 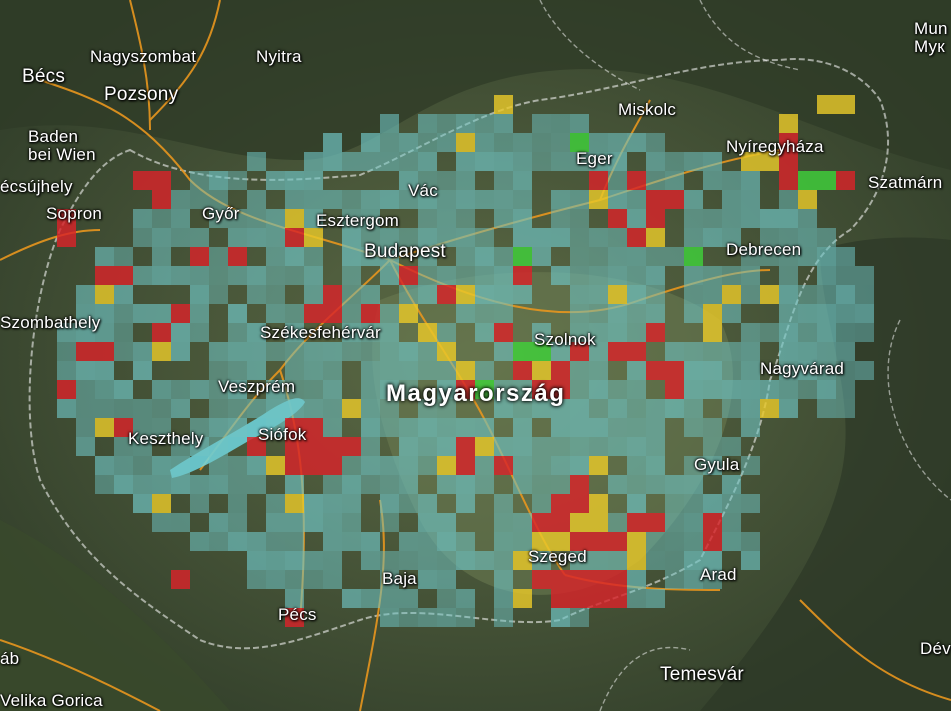 What do you see at coordinates (62, 145) in the screenshot?
I see `city-label-baden: Baden bei Wien` at bounding box center [62, 145].